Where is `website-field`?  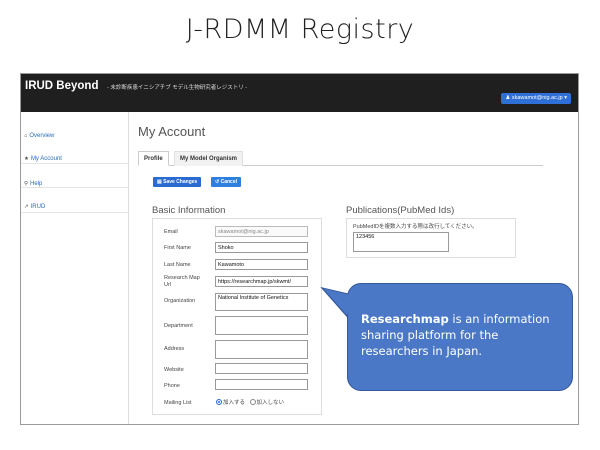
website-field is located at coordinates (261, 368).